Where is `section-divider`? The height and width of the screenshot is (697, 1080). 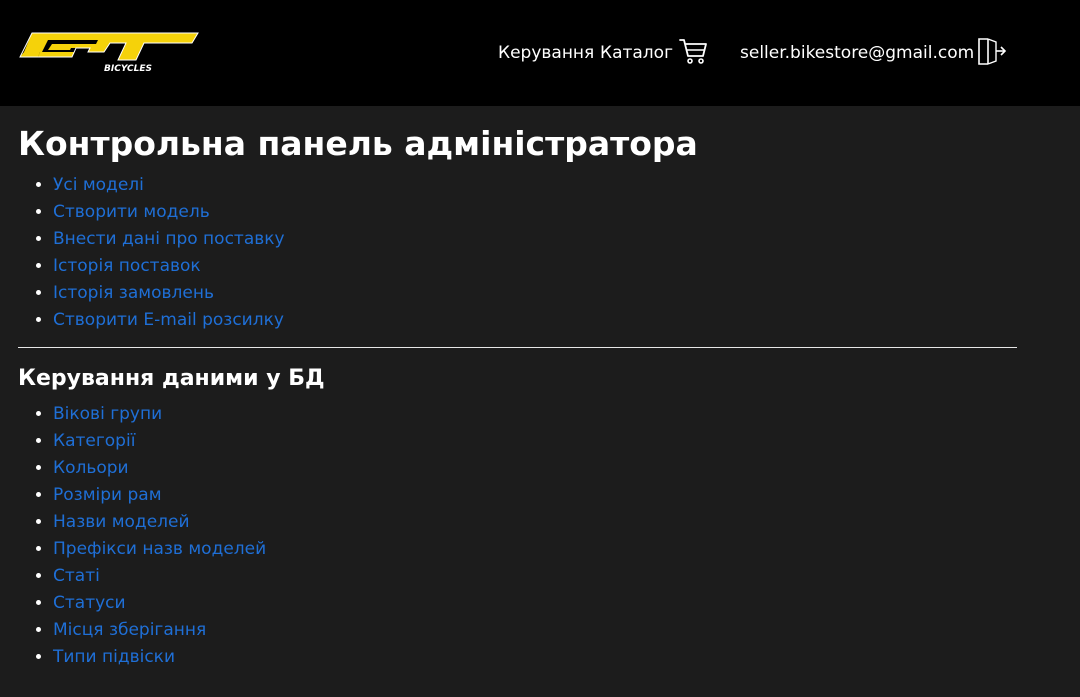
section-divider is located at coordinates (517, 347).